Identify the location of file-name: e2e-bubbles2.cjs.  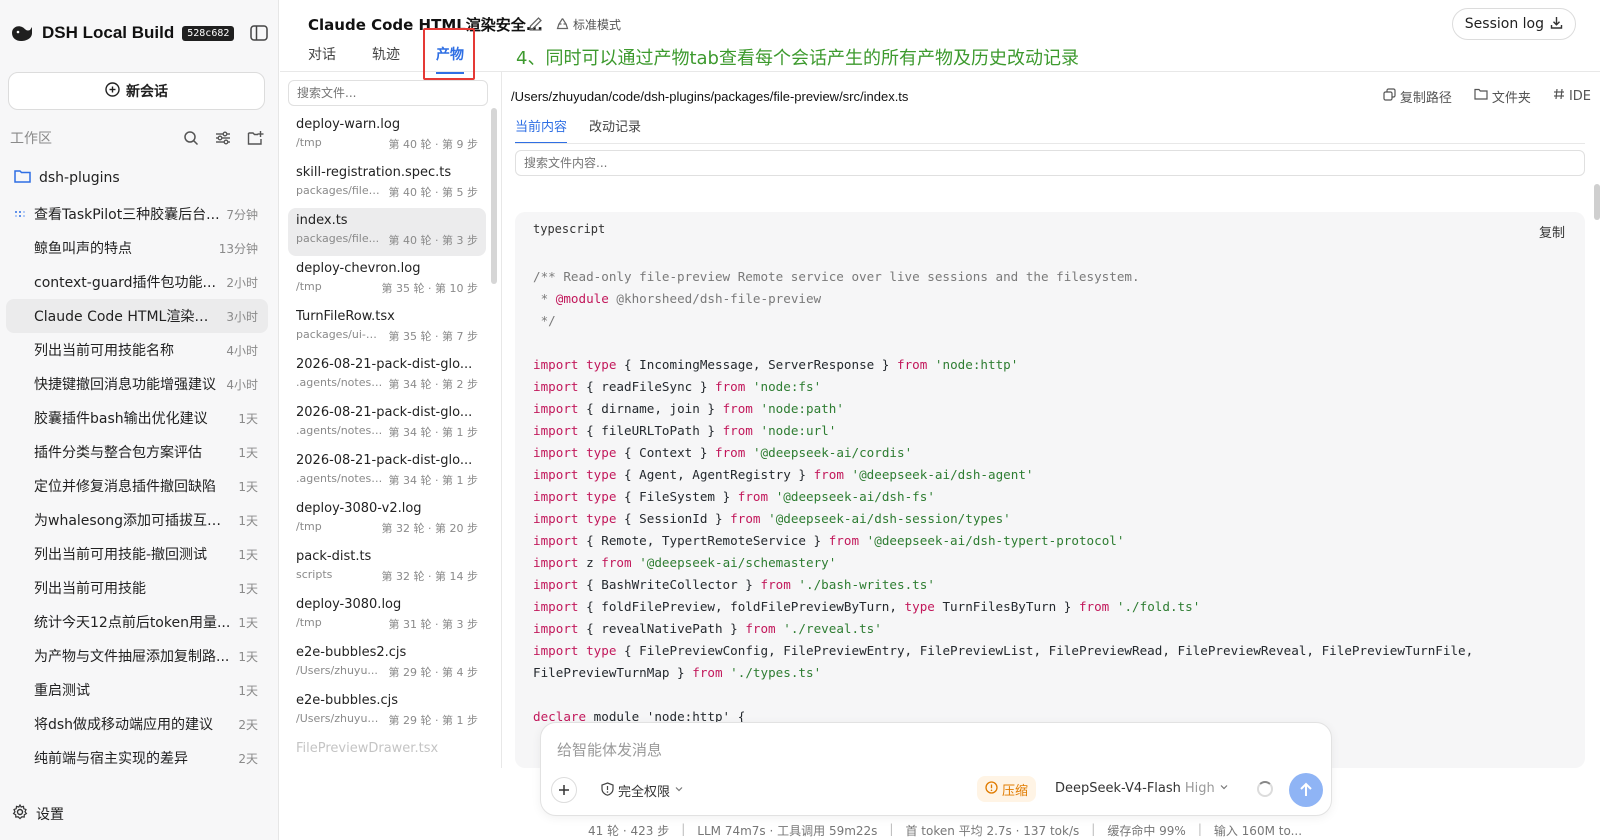
(351, 652).